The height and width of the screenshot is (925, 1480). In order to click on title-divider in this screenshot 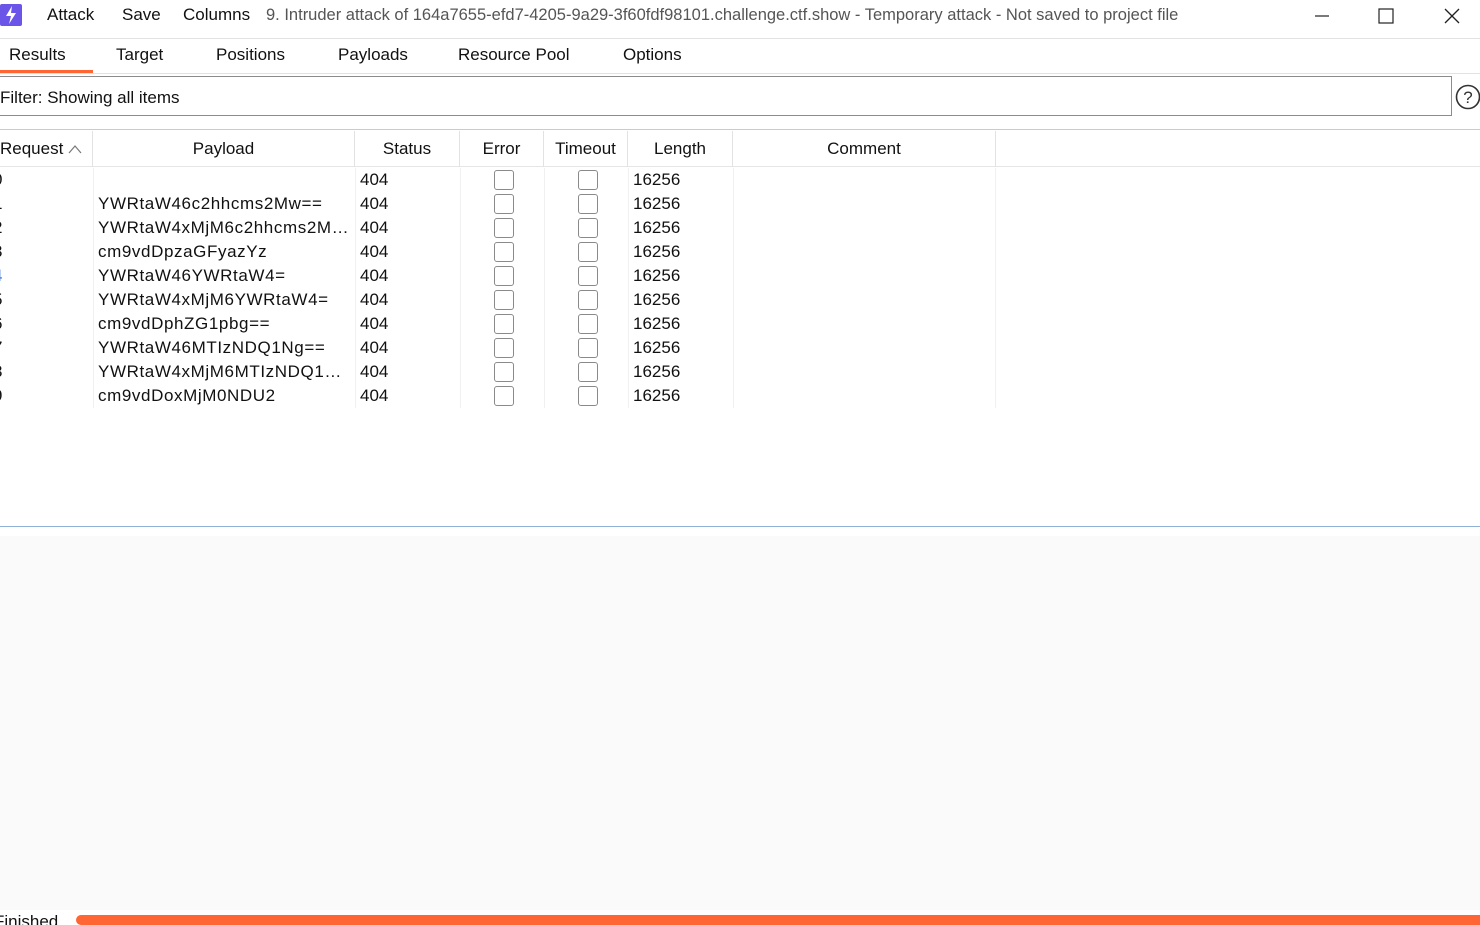, I will do `click(740, 38)`.